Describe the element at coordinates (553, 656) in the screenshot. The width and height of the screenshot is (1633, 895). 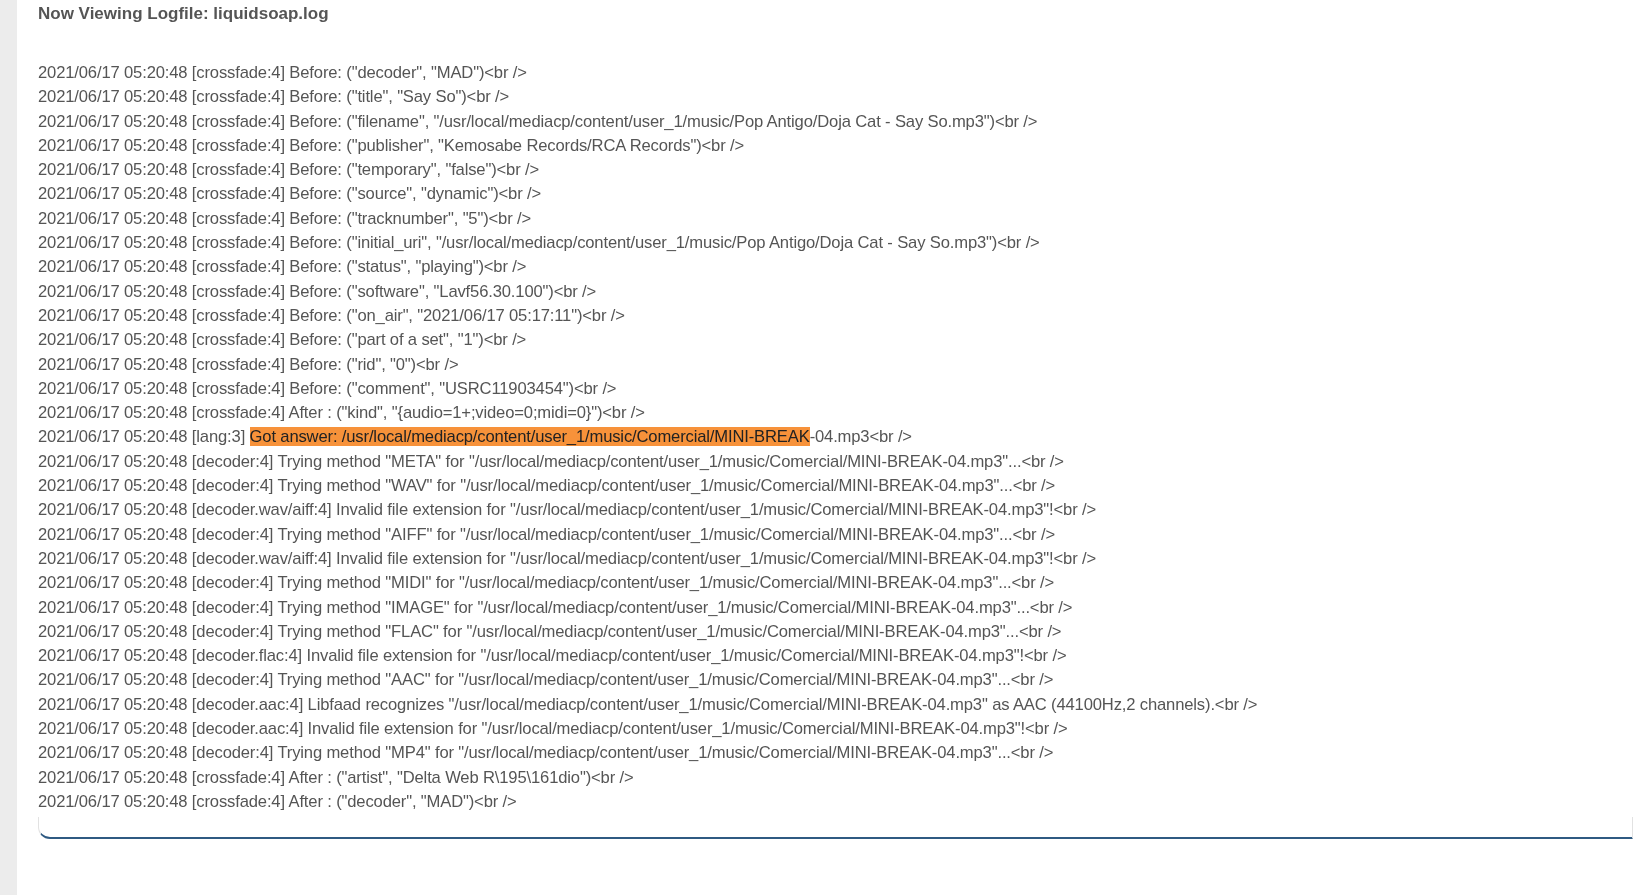
I see `log-line: 2021/06/17 05:20:48 [decoder.flac:4] Invalid file extension for "/usr/local/mediacp/content/user_1/music/Comercial/MINI-BREAK-04.mp3"!<br />` at that location.